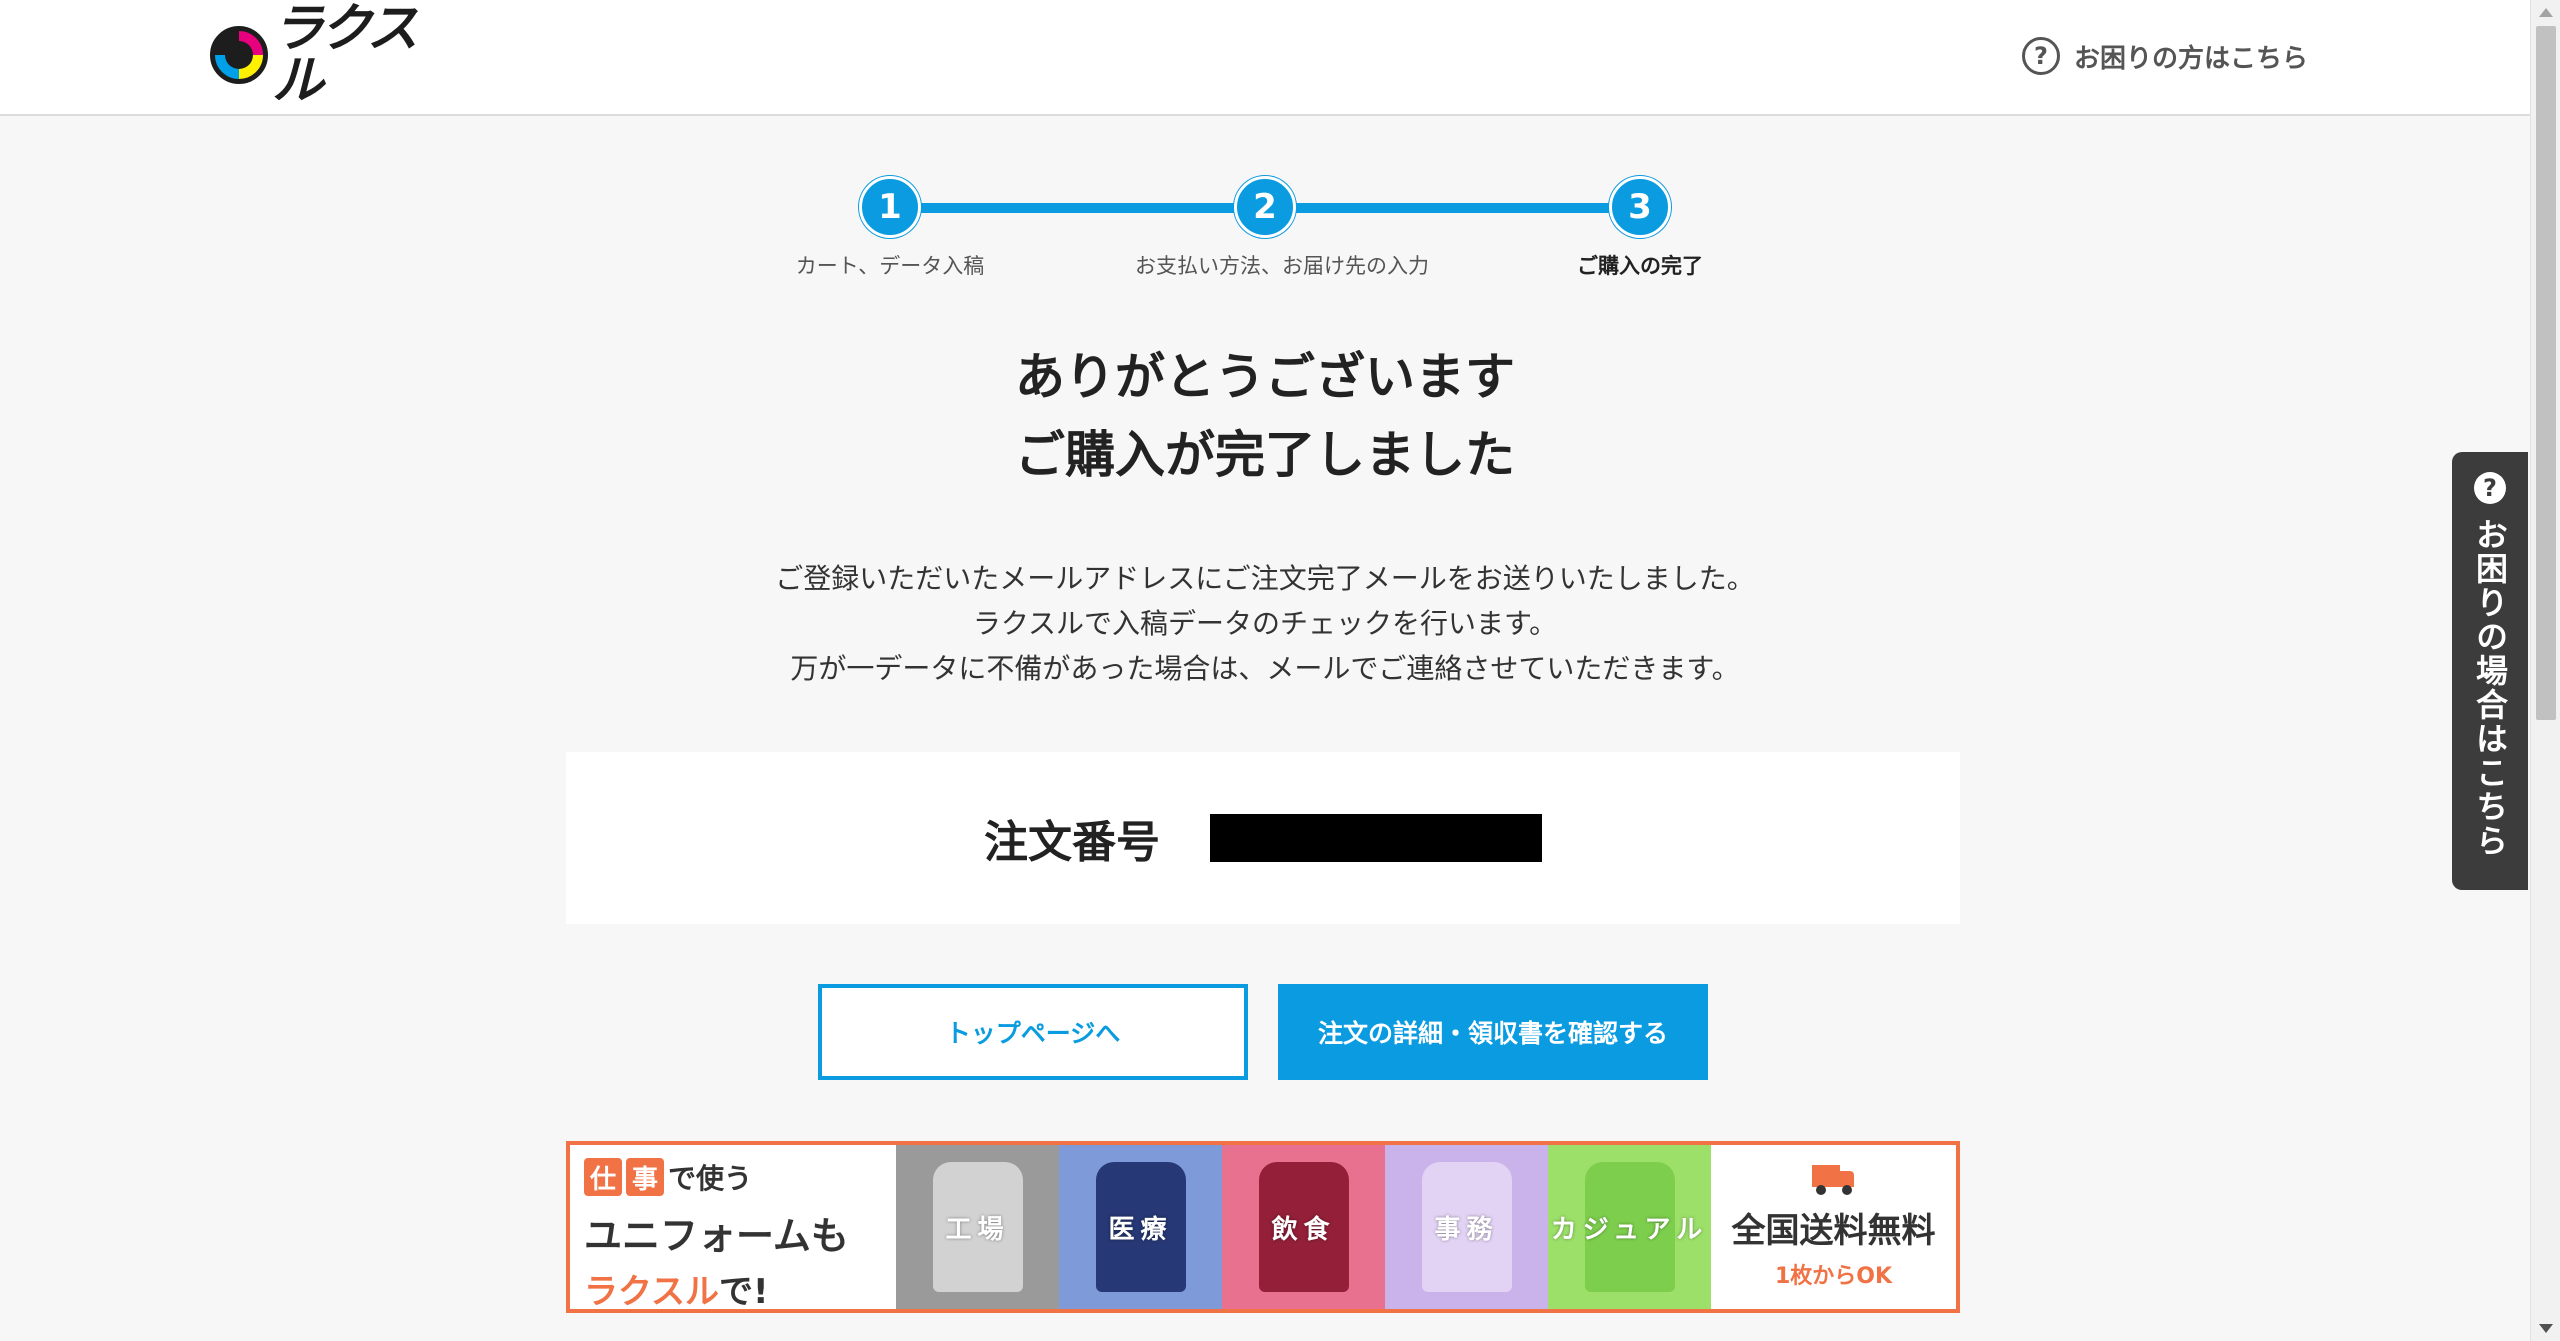 This screenshot has height=1341, width=2560. What do you see at coordinates (890, 207) in the screenshot?
I see `step-1-number: 1` at bounding box center [890, 207].